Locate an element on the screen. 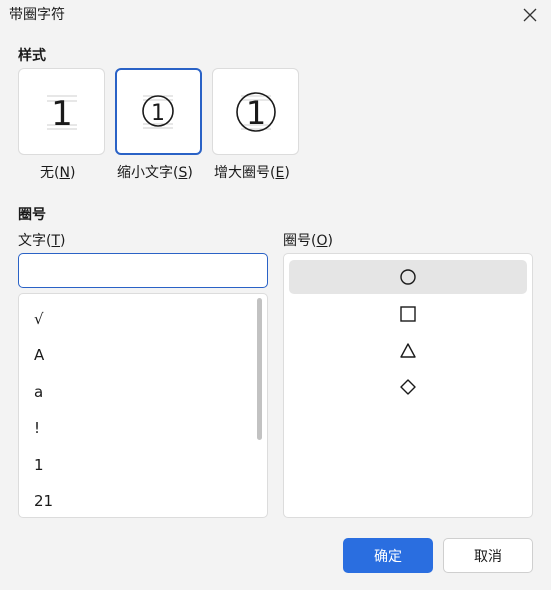 The width and height of the screenshot is (551, 590). triangle-icon is located at coordinates (408, 350).